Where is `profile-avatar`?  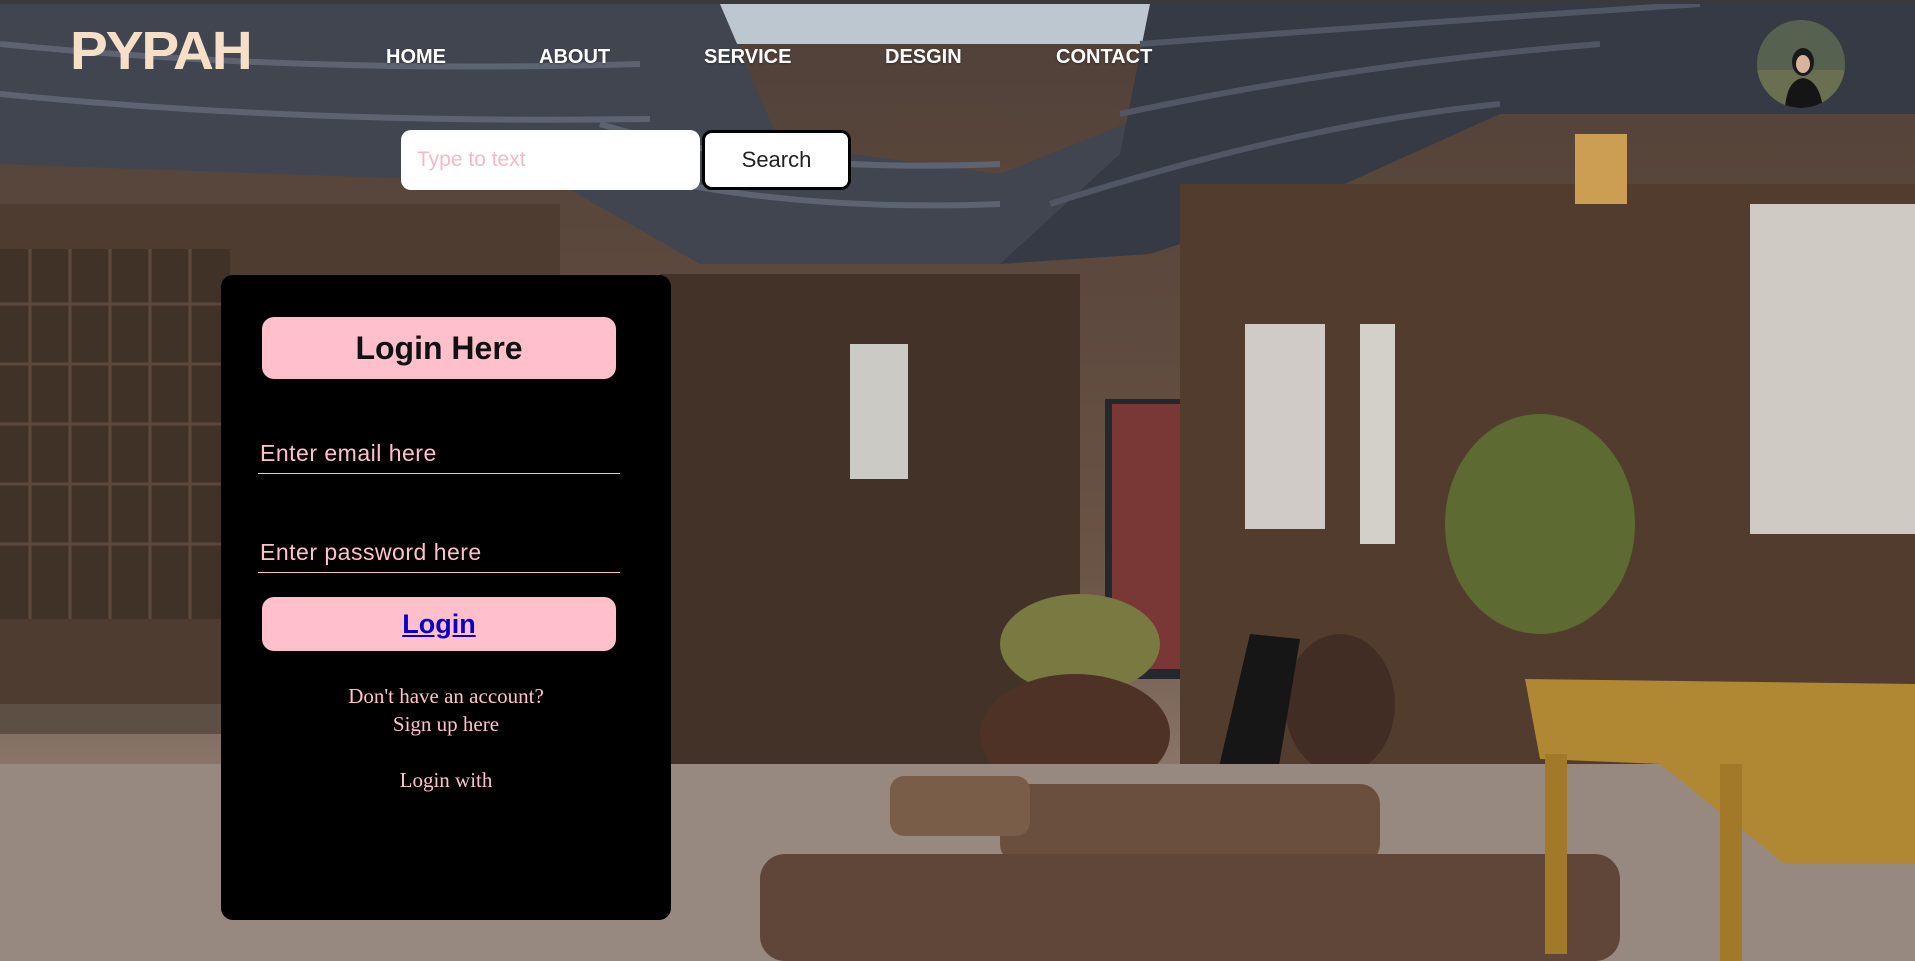 profile-avatar is located at coordinates (1801, 64).